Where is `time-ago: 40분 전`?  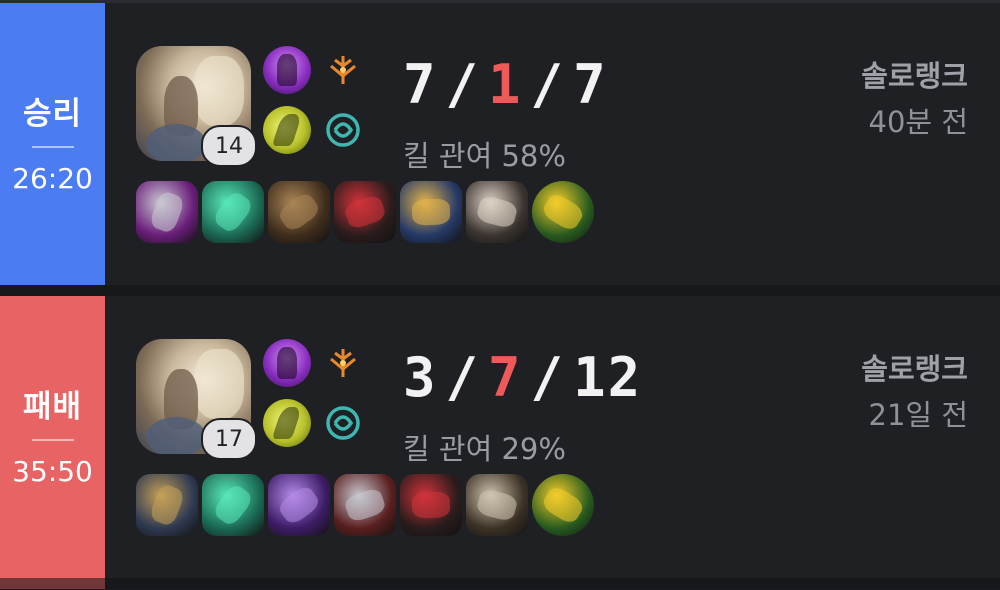
time-ago: 40분 전 is located at coordinates (918, 122).